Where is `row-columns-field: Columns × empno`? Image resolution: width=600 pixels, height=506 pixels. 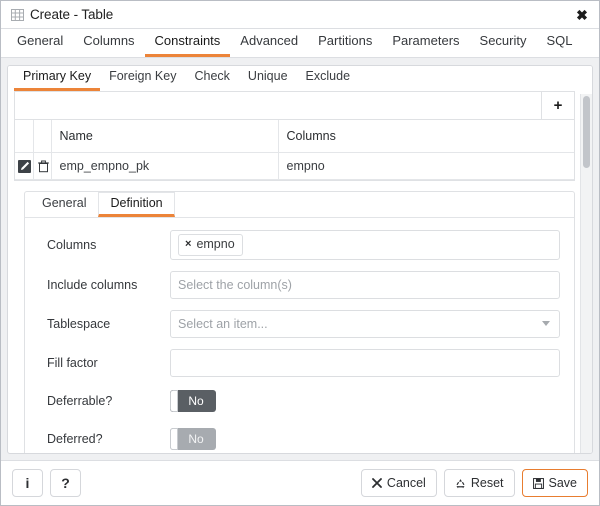 row-columns-field: Columns × empno is located at coordinates (299, 244).